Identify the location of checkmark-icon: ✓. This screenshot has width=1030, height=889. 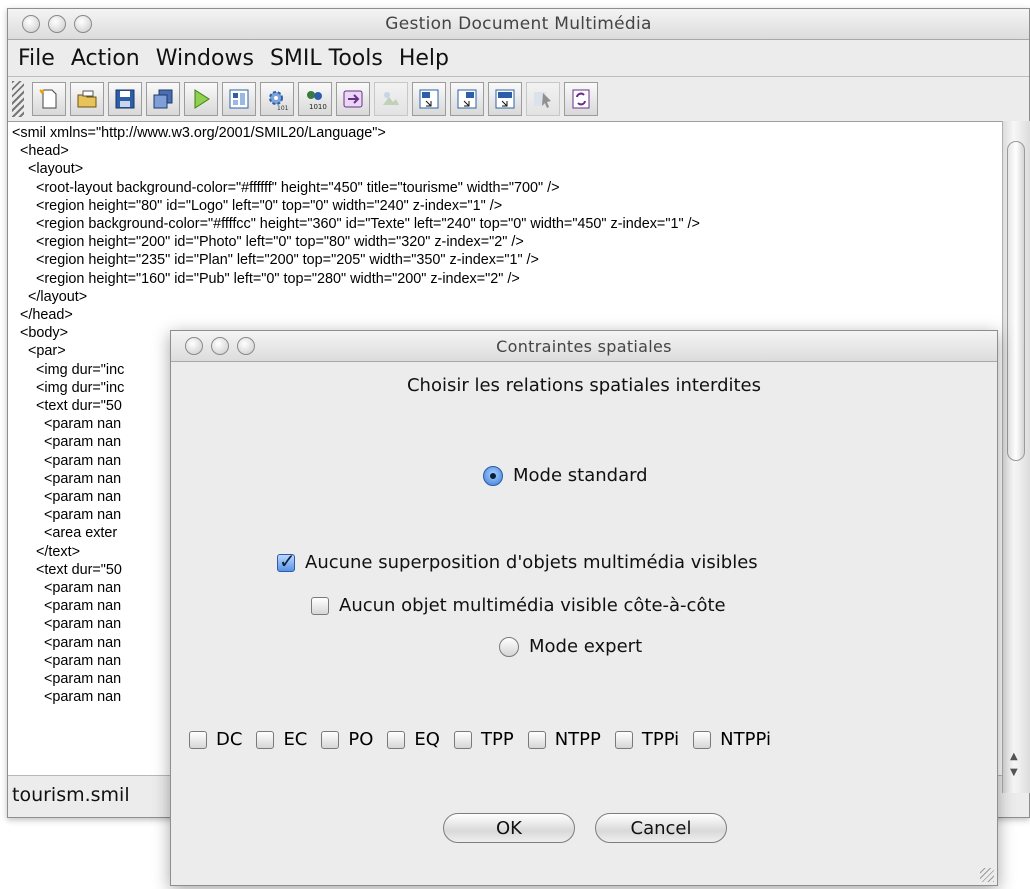
(287, 560).